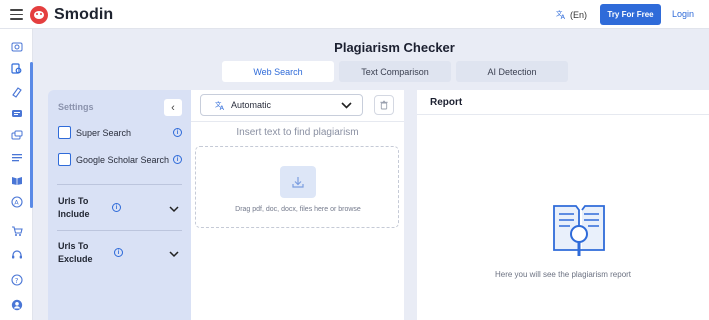  I want to click on tool-tabs: Web Search Text Comparison AI Detection, so click(395, 71).